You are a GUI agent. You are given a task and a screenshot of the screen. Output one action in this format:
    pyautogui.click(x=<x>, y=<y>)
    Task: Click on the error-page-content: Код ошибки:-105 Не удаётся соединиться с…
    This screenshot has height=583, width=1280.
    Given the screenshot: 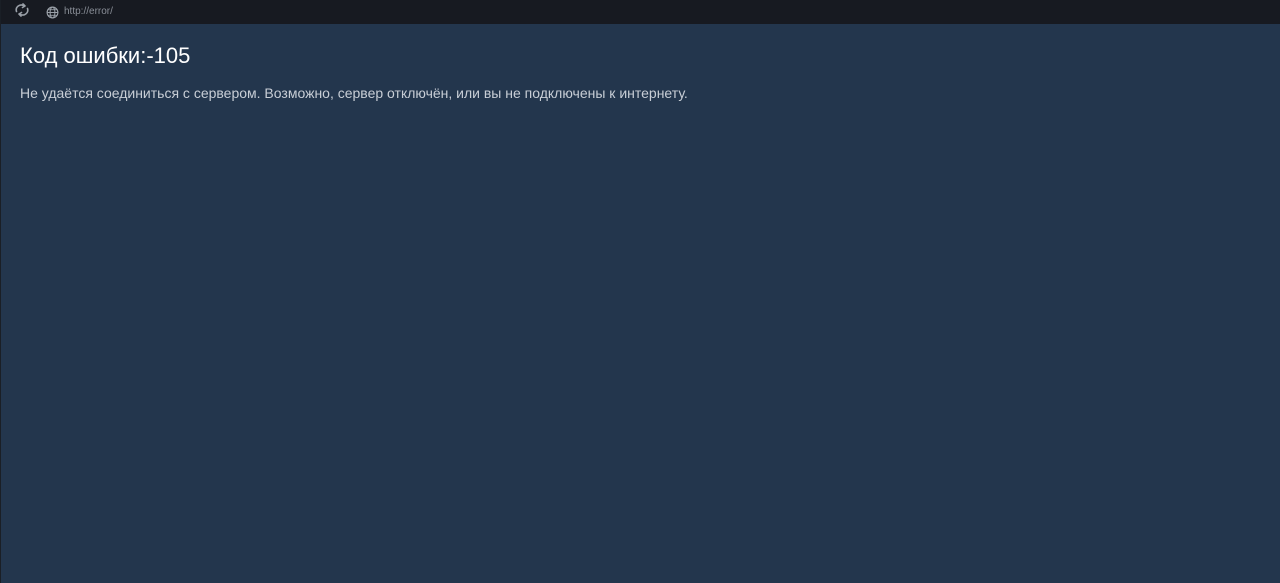 What is the action you would take?
    pyautogui.click(x=640, y=72)
    